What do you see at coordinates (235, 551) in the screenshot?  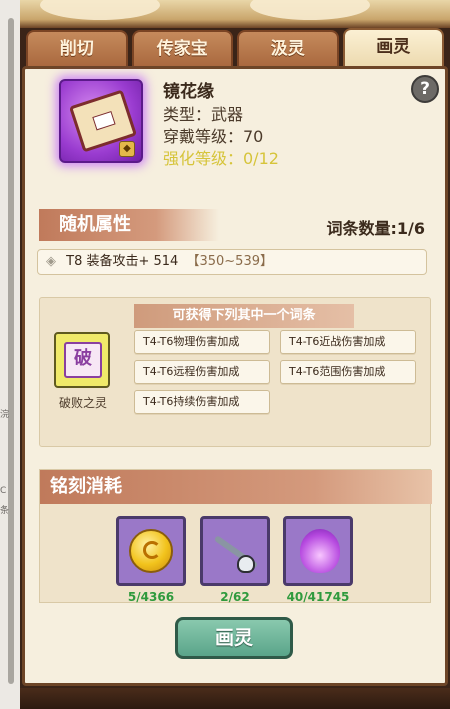 I see `cost-slot-brush` at bounding box center [235, 551].